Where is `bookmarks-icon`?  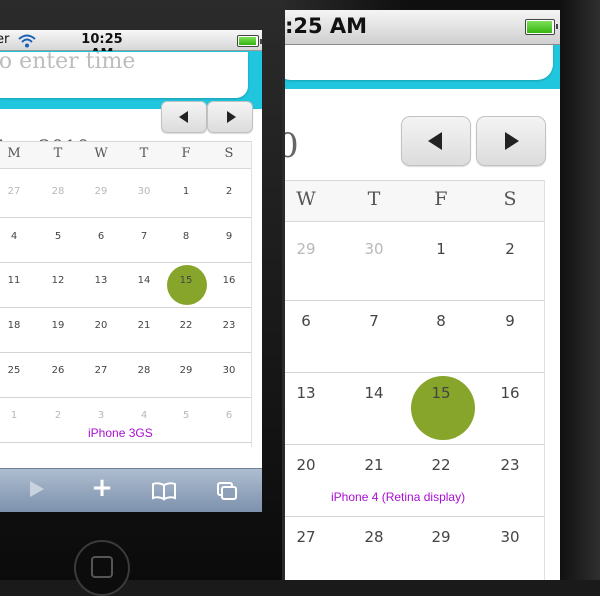 bookmarks-icon is located at coordinates (164, 491).